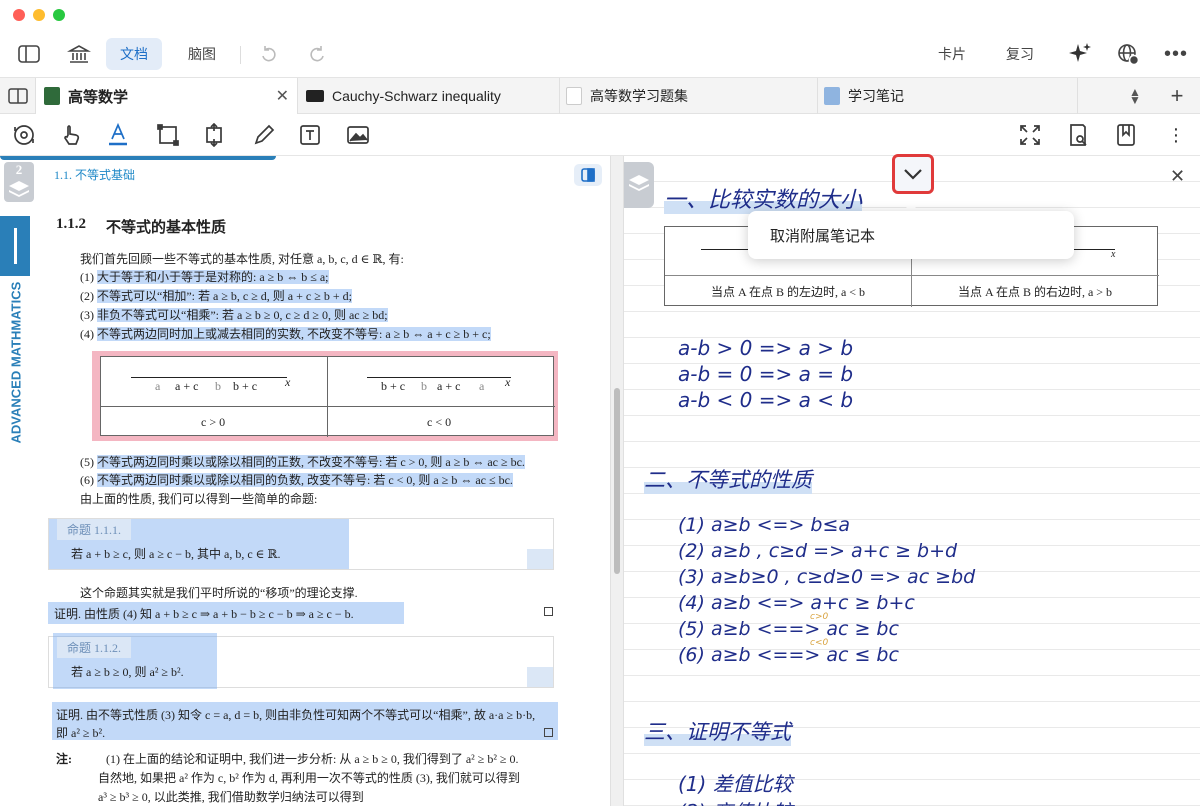 This screenshot has width=1200, height=806. I want to click on book-cover-icon, so click(52, 96).